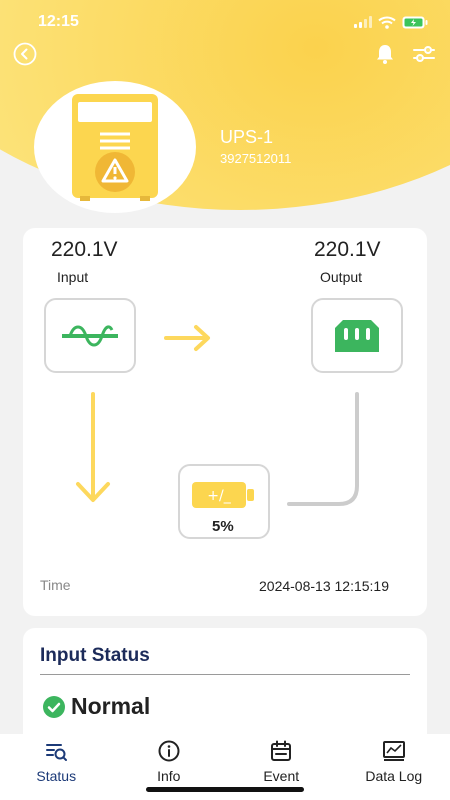 This screenshot has height=800, width=450. I want to click on output-tile, so click(357, 335).